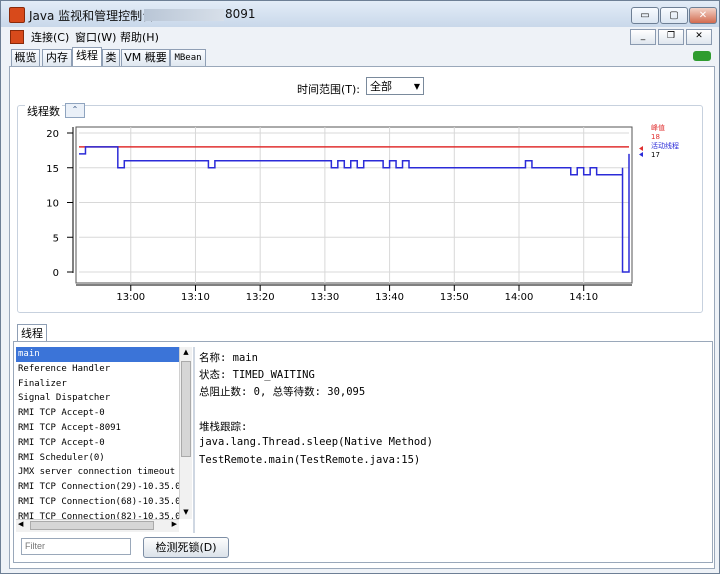  I want to click on chevron-down-icon: ▼, so click(416, 86).